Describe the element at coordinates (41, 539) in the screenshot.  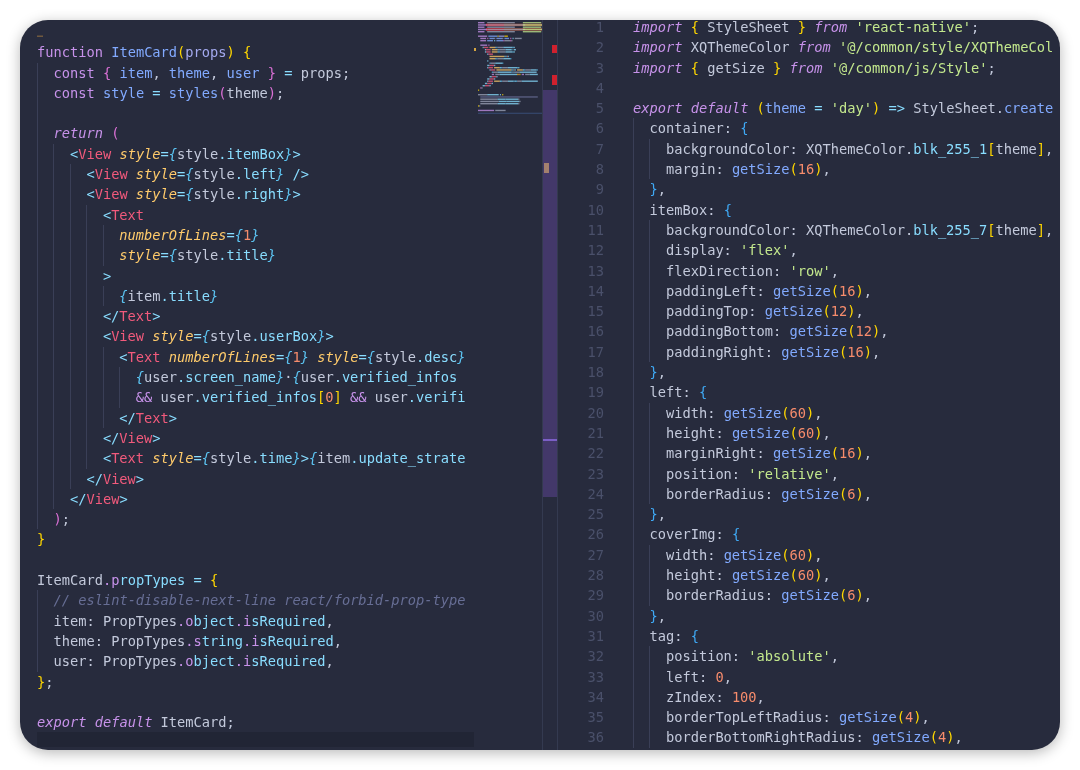
I see `code-line: }` at that location.